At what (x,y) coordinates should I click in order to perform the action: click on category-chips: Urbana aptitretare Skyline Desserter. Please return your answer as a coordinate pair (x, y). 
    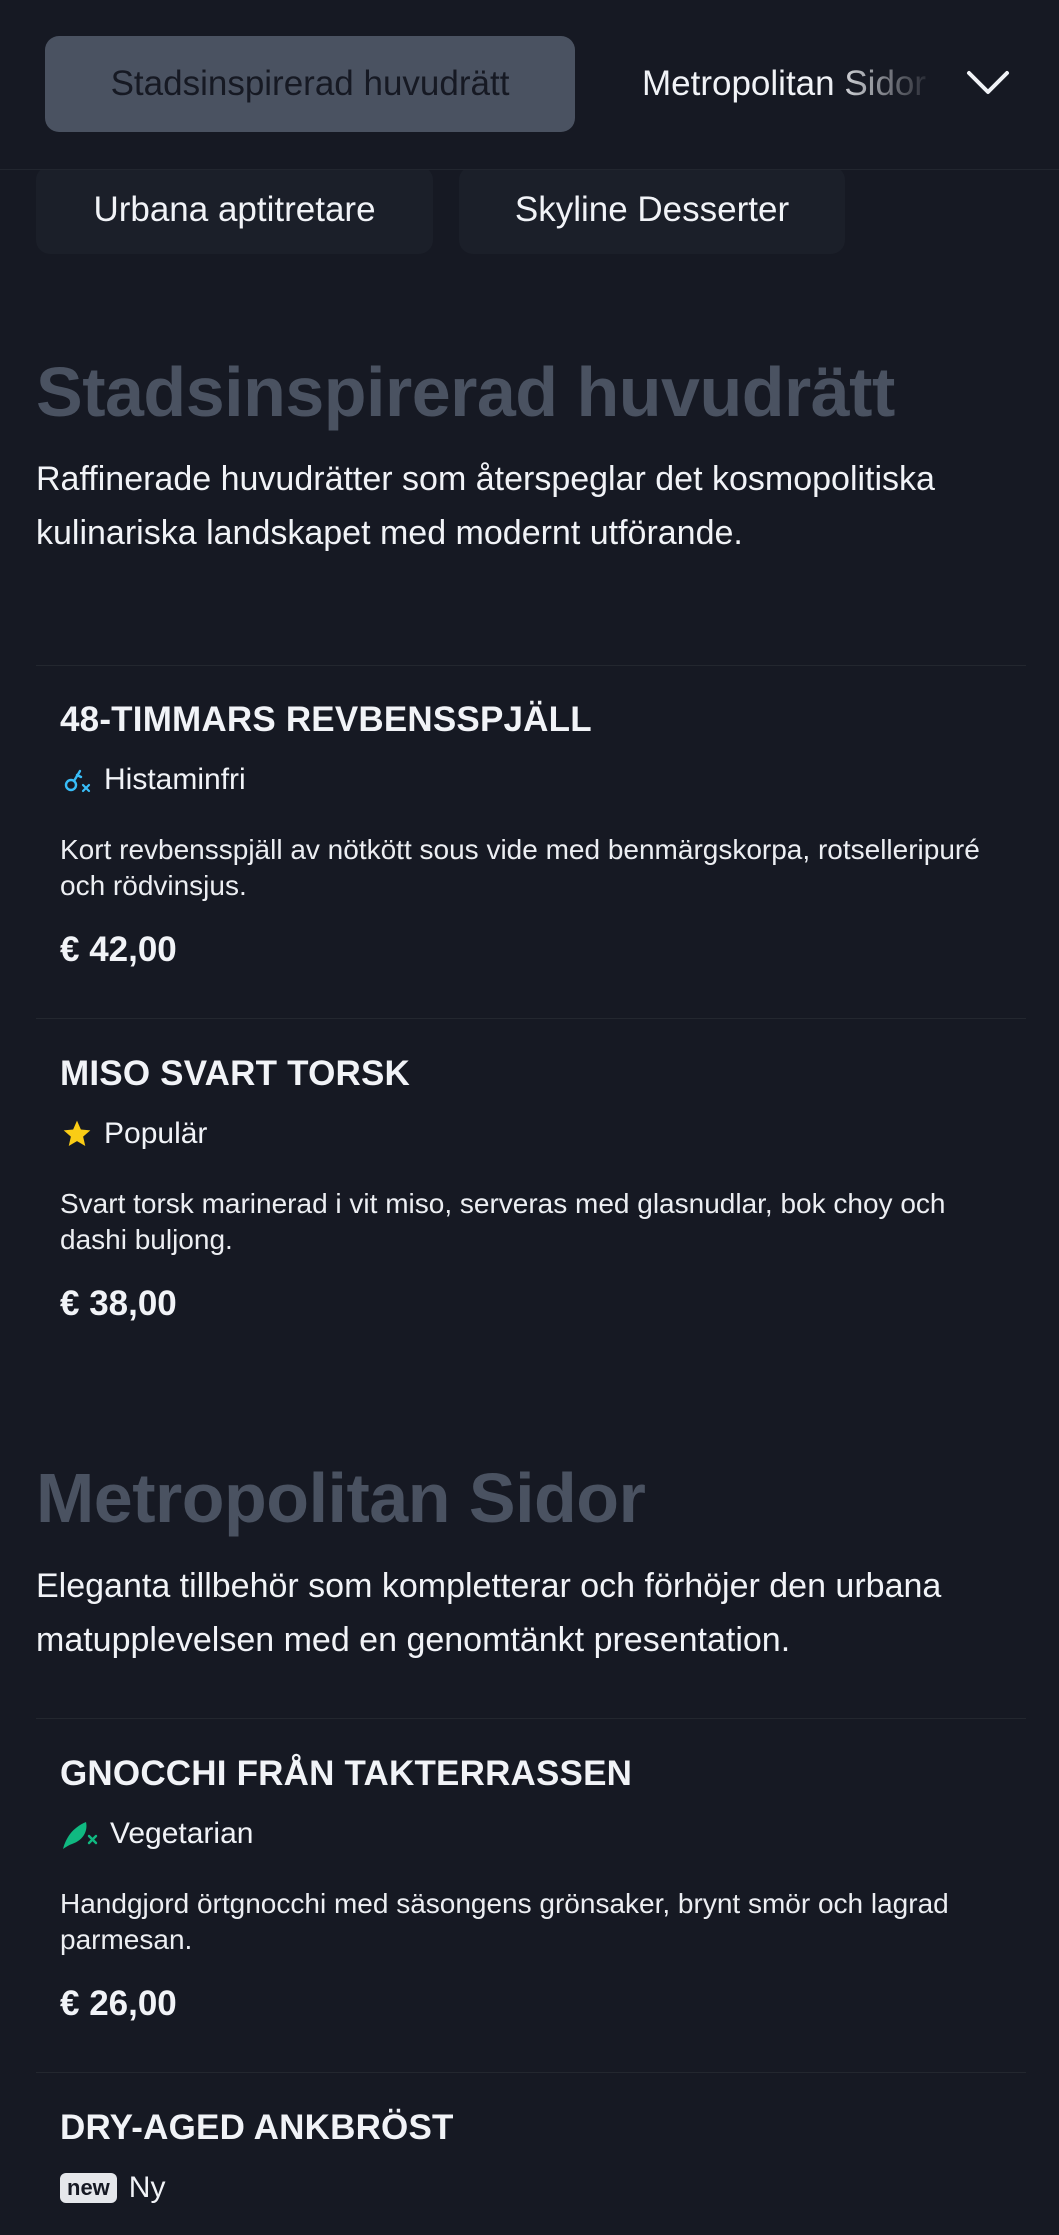
    Looking at the image, I should click on (536, 210).